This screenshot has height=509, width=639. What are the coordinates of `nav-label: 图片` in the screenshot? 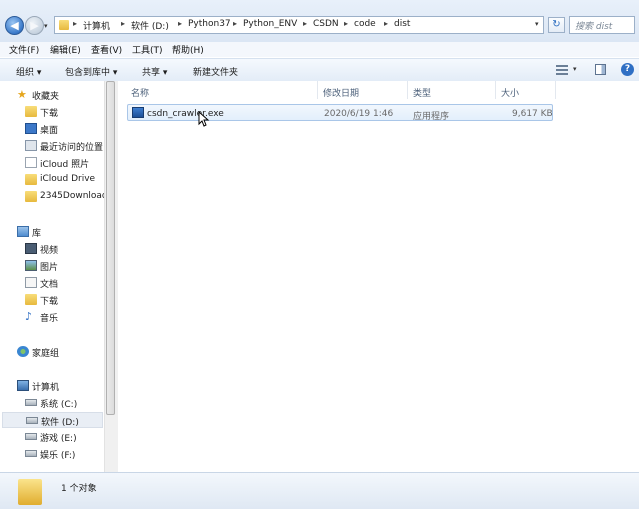 It's located at (49, 268).